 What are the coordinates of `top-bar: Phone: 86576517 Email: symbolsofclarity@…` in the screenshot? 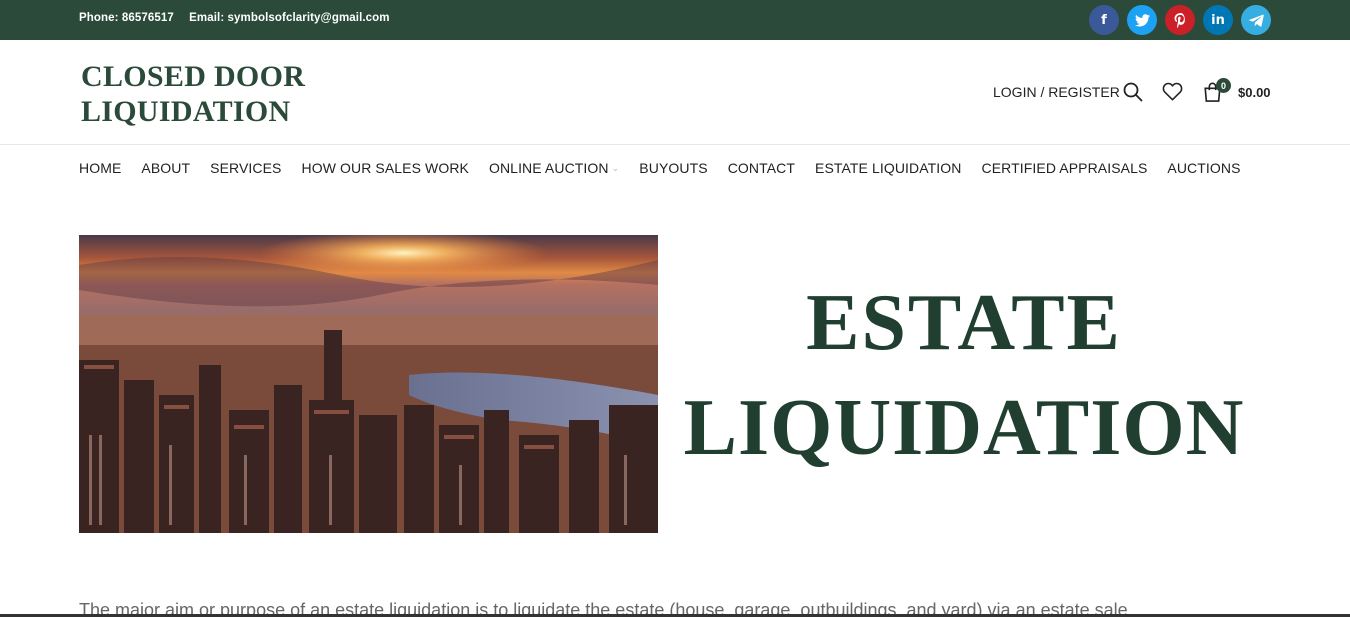 It's located at (675, 20).